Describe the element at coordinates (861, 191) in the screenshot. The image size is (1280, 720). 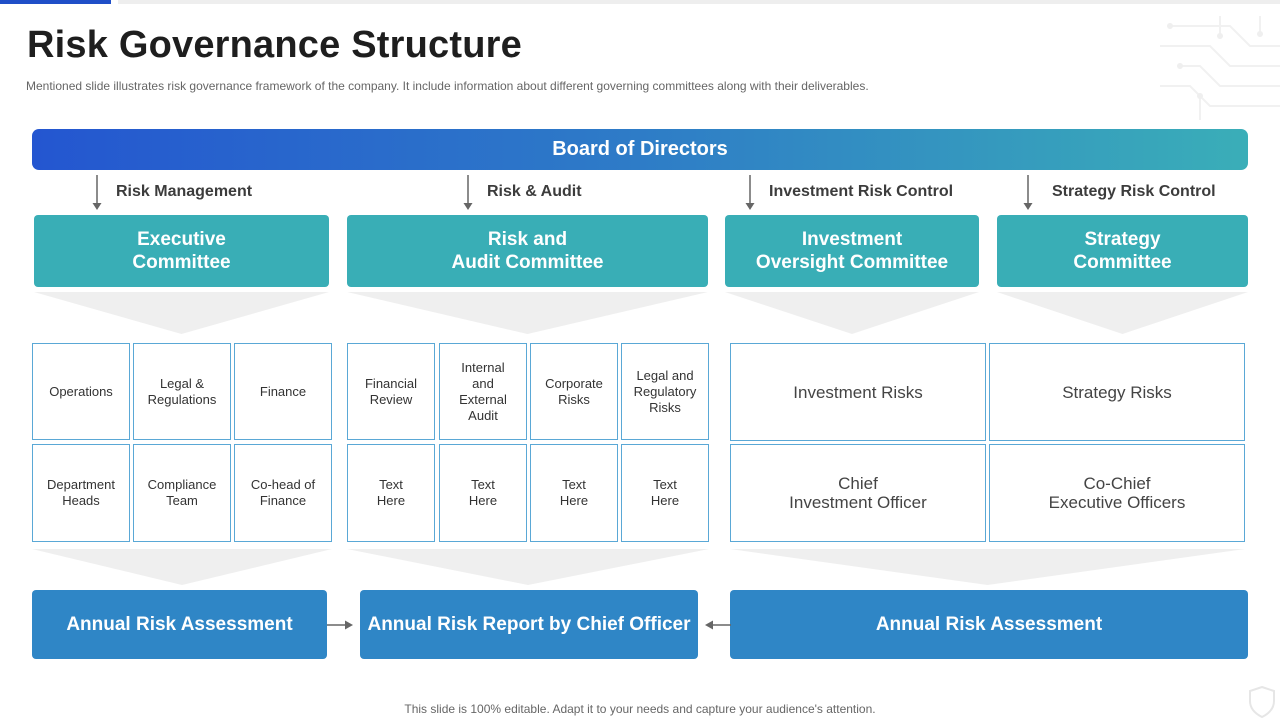
I see `link-label-investment-risk-control: Investment Risk Control` at that location.